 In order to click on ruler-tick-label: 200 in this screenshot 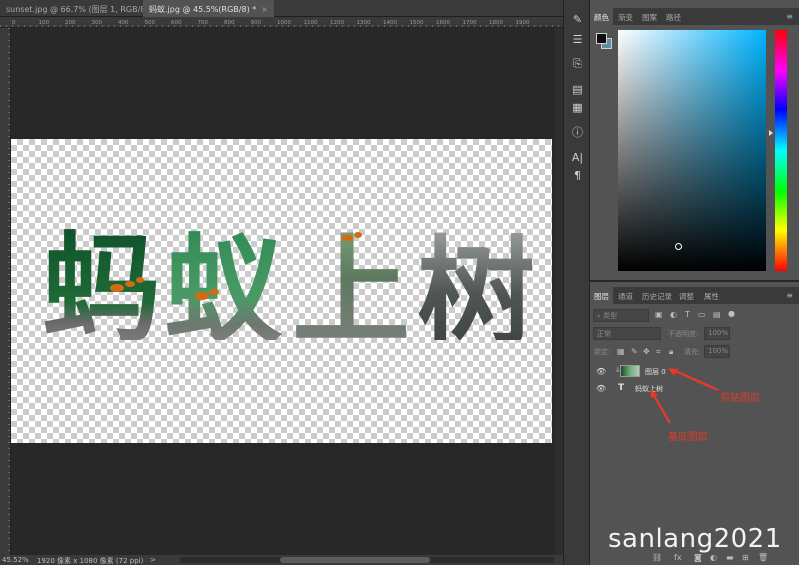, I will do `click(70, 23)`.